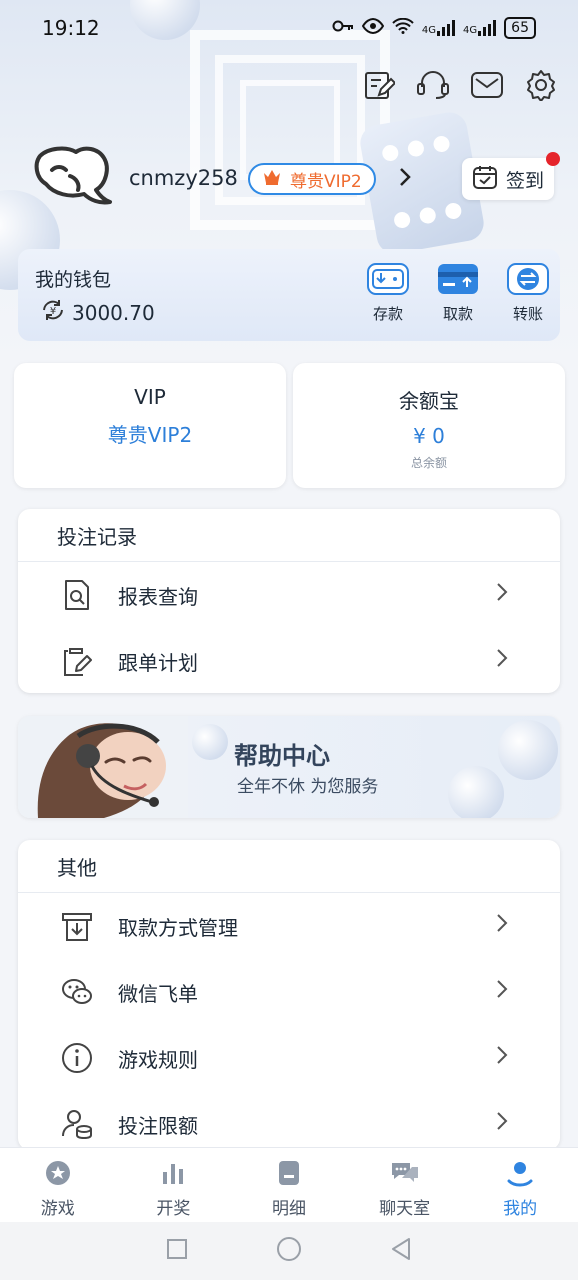  Describe the element at coordinates (58, 1173) in the screenshot. I see `games-icon` at that location.